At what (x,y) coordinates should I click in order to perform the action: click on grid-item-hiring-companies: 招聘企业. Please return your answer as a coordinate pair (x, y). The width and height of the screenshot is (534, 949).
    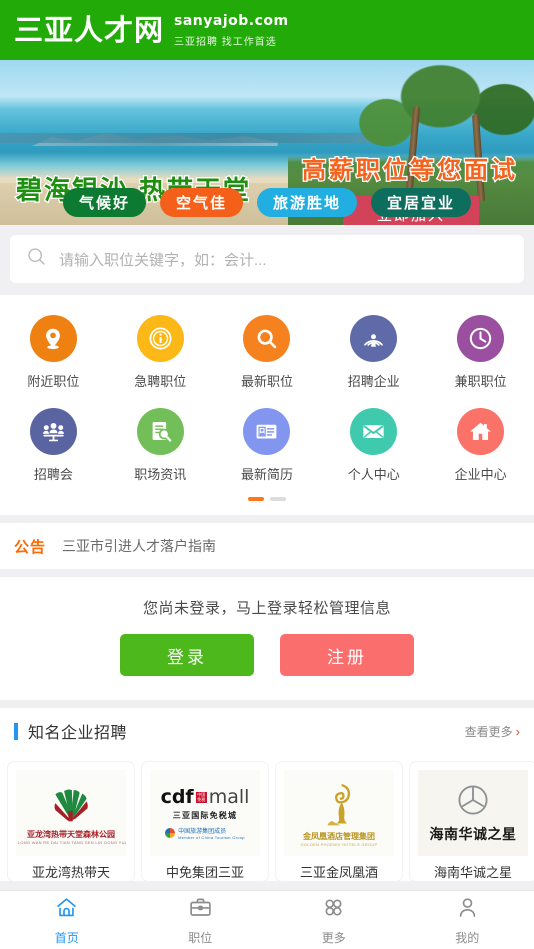
    Looking at the image, I should click on (373, 353).